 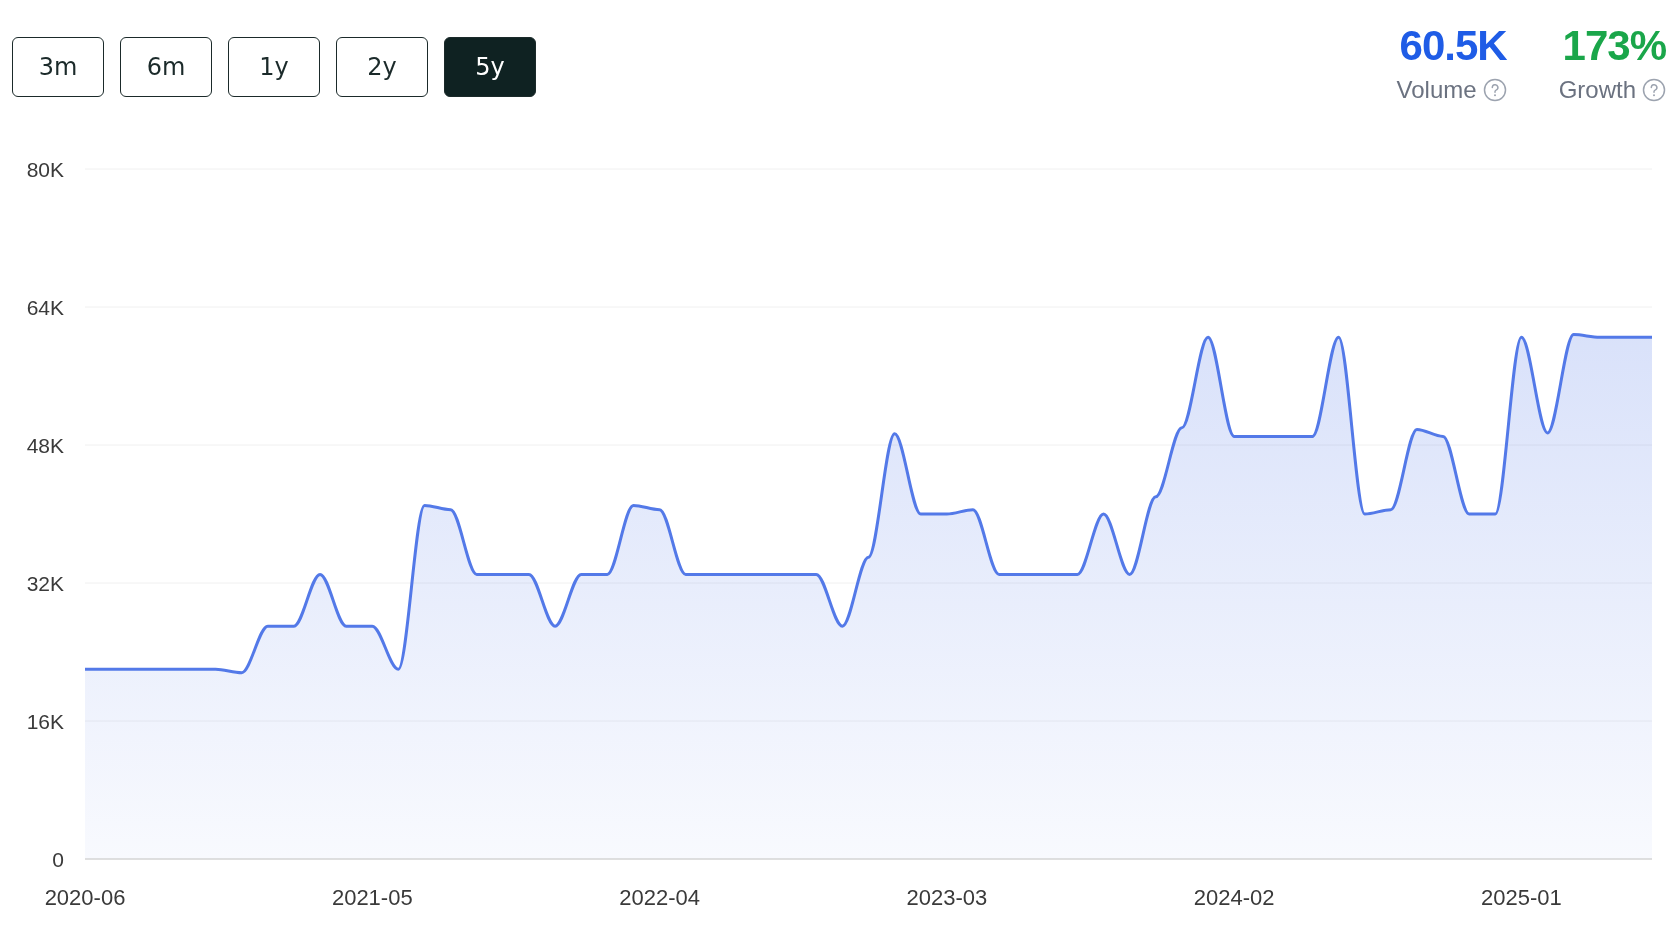 I want to click on y-axis-label: 32K, so click(x=45, y=583).